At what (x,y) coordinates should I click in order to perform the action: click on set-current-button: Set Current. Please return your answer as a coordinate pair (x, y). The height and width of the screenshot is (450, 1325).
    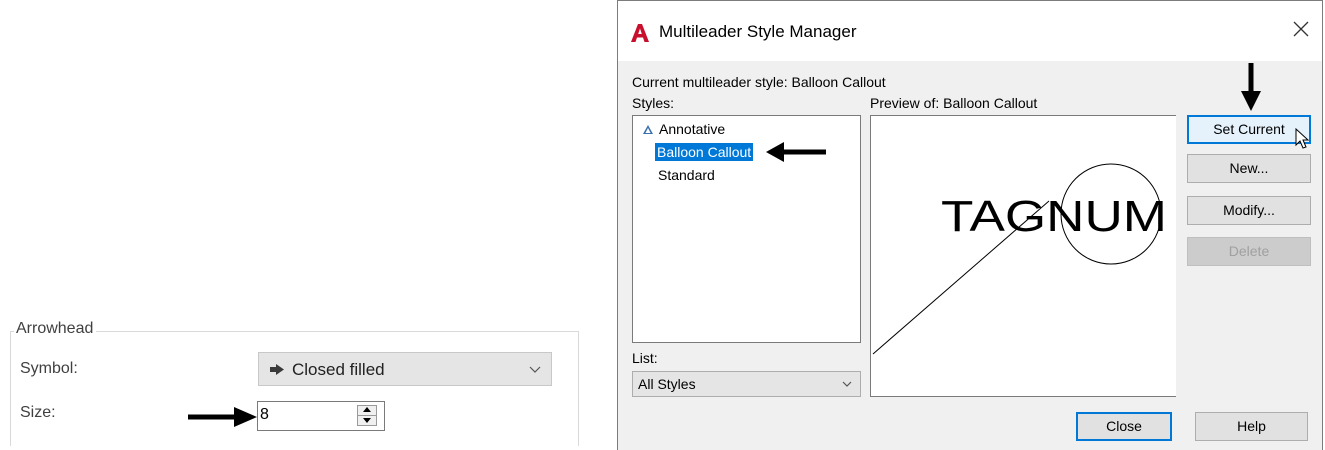
    Looking at the image, I should click on (1249, 129).